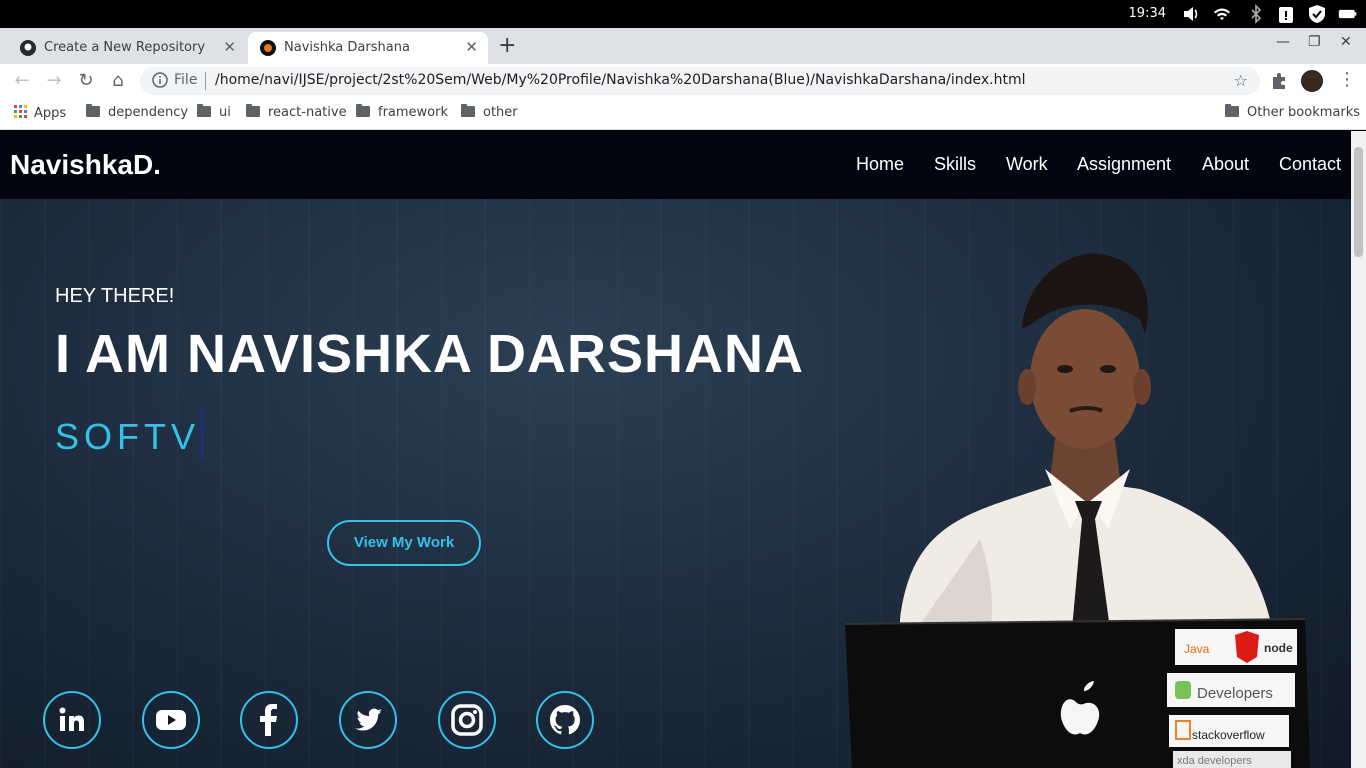 This screenshot has width=1366, height=768. I want to click on restore-icon: ❐, so click(1314, 42).